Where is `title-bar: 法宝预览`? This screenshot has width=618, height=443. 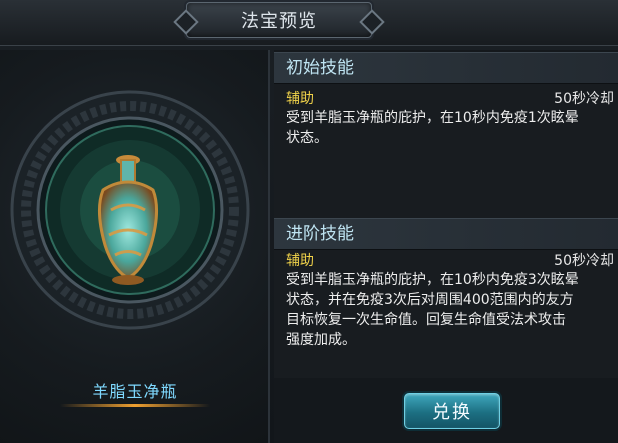
title-bar: 法宝预览 is located at coordinates (309, 23).